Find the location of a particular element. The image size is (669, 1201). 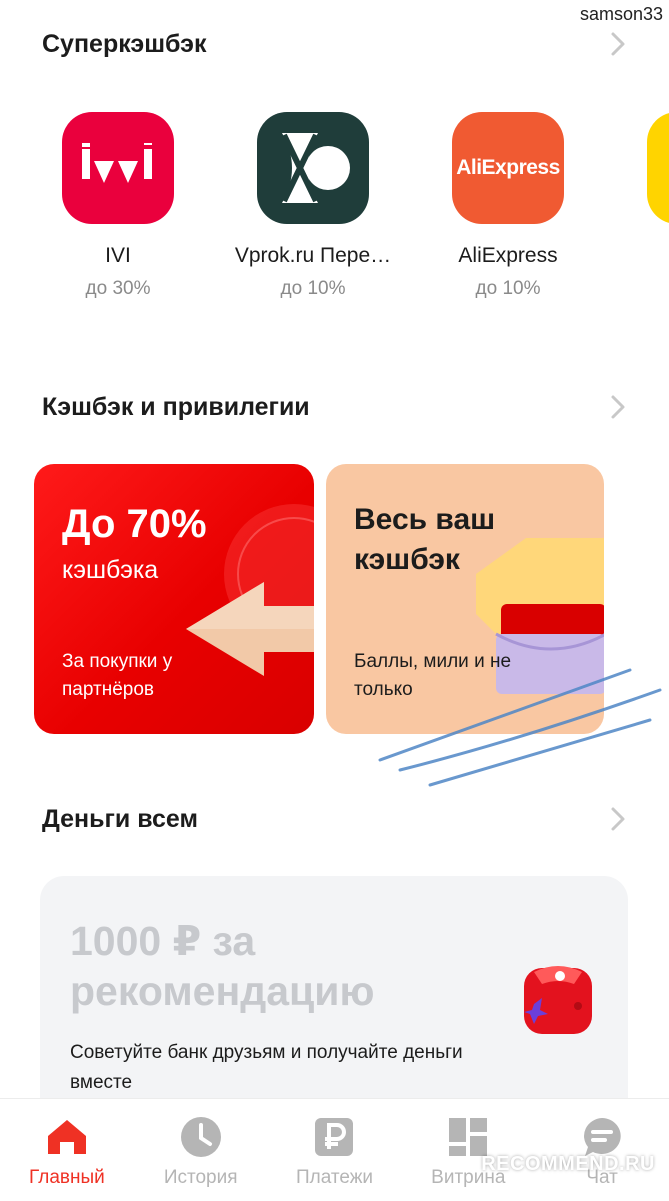

ruble-icon is located at coordinates (334, 1137).